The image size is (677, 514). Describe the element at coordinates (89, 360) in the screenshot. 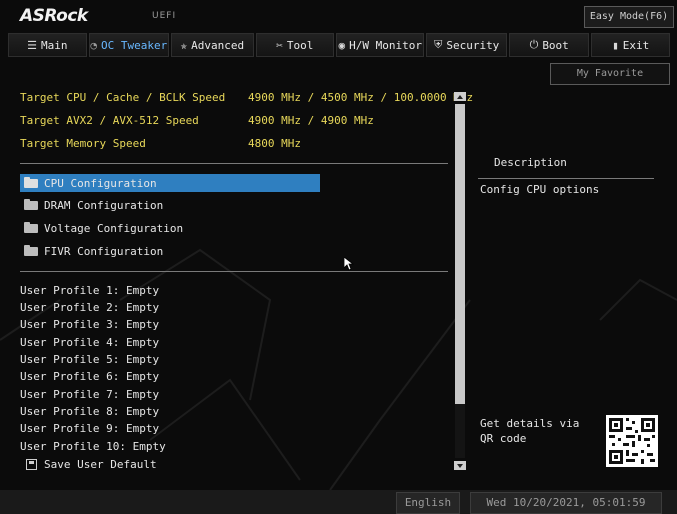

I see `user-profile-5: User Profile 5: Empty` at that location.